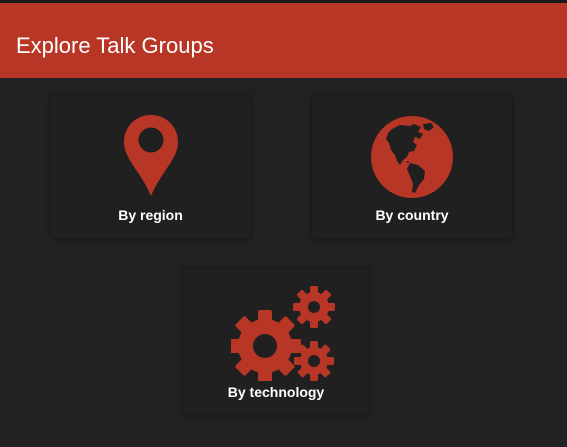 This screenshot has width=567, height=447. I want to click on region-card: By region, so click(150, 166).